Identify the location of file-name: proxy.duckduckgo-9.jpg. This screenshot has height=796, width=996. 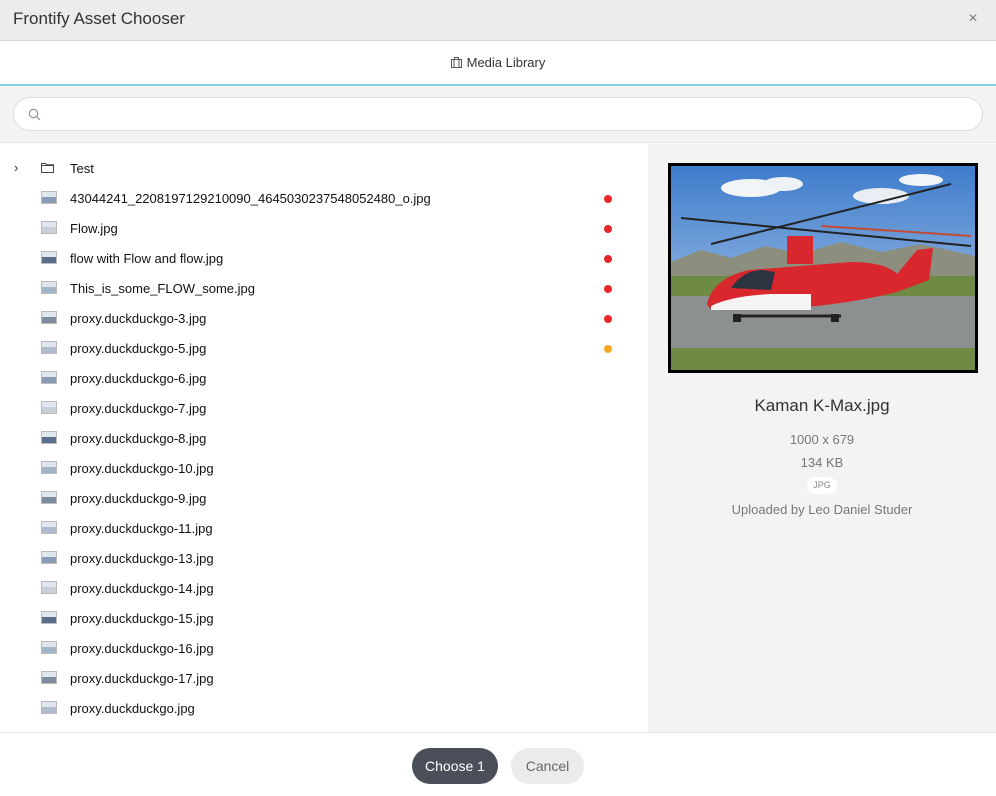
(138, 498).